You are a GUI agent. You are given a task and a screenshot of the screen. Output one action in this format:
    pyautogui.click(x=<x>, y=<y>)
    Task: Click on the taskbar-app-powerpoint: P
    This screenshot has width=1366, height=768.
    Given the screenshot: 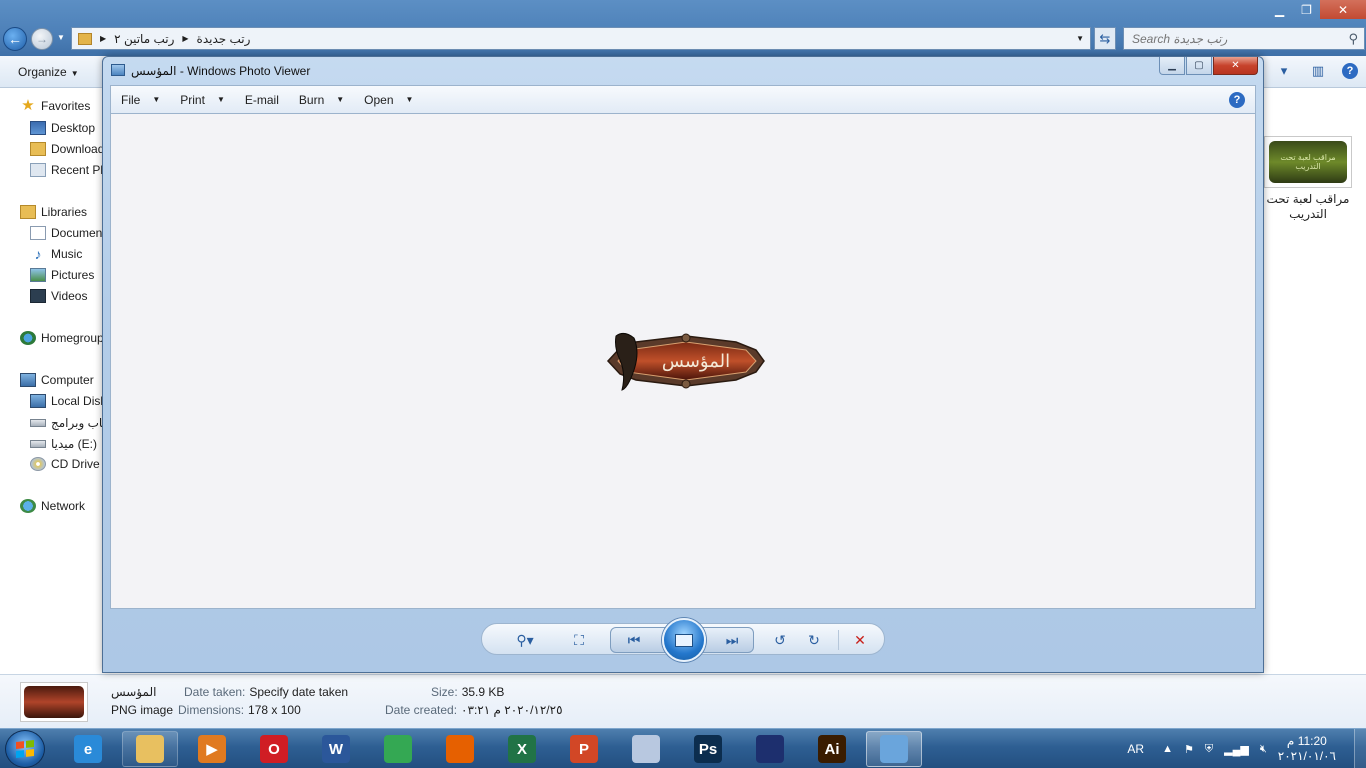 What is the action you would take?
    pyautogui.click(x=584, y=749)
    